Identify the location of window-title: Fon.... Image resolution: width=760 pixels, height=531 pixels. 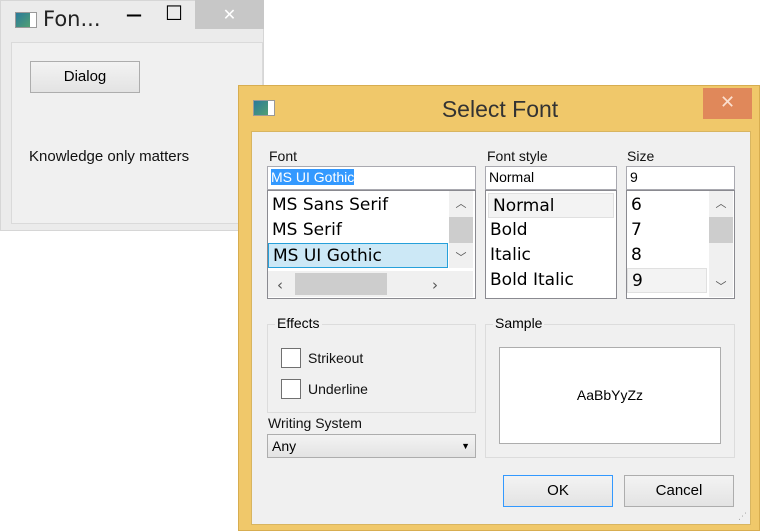
(72, 19).